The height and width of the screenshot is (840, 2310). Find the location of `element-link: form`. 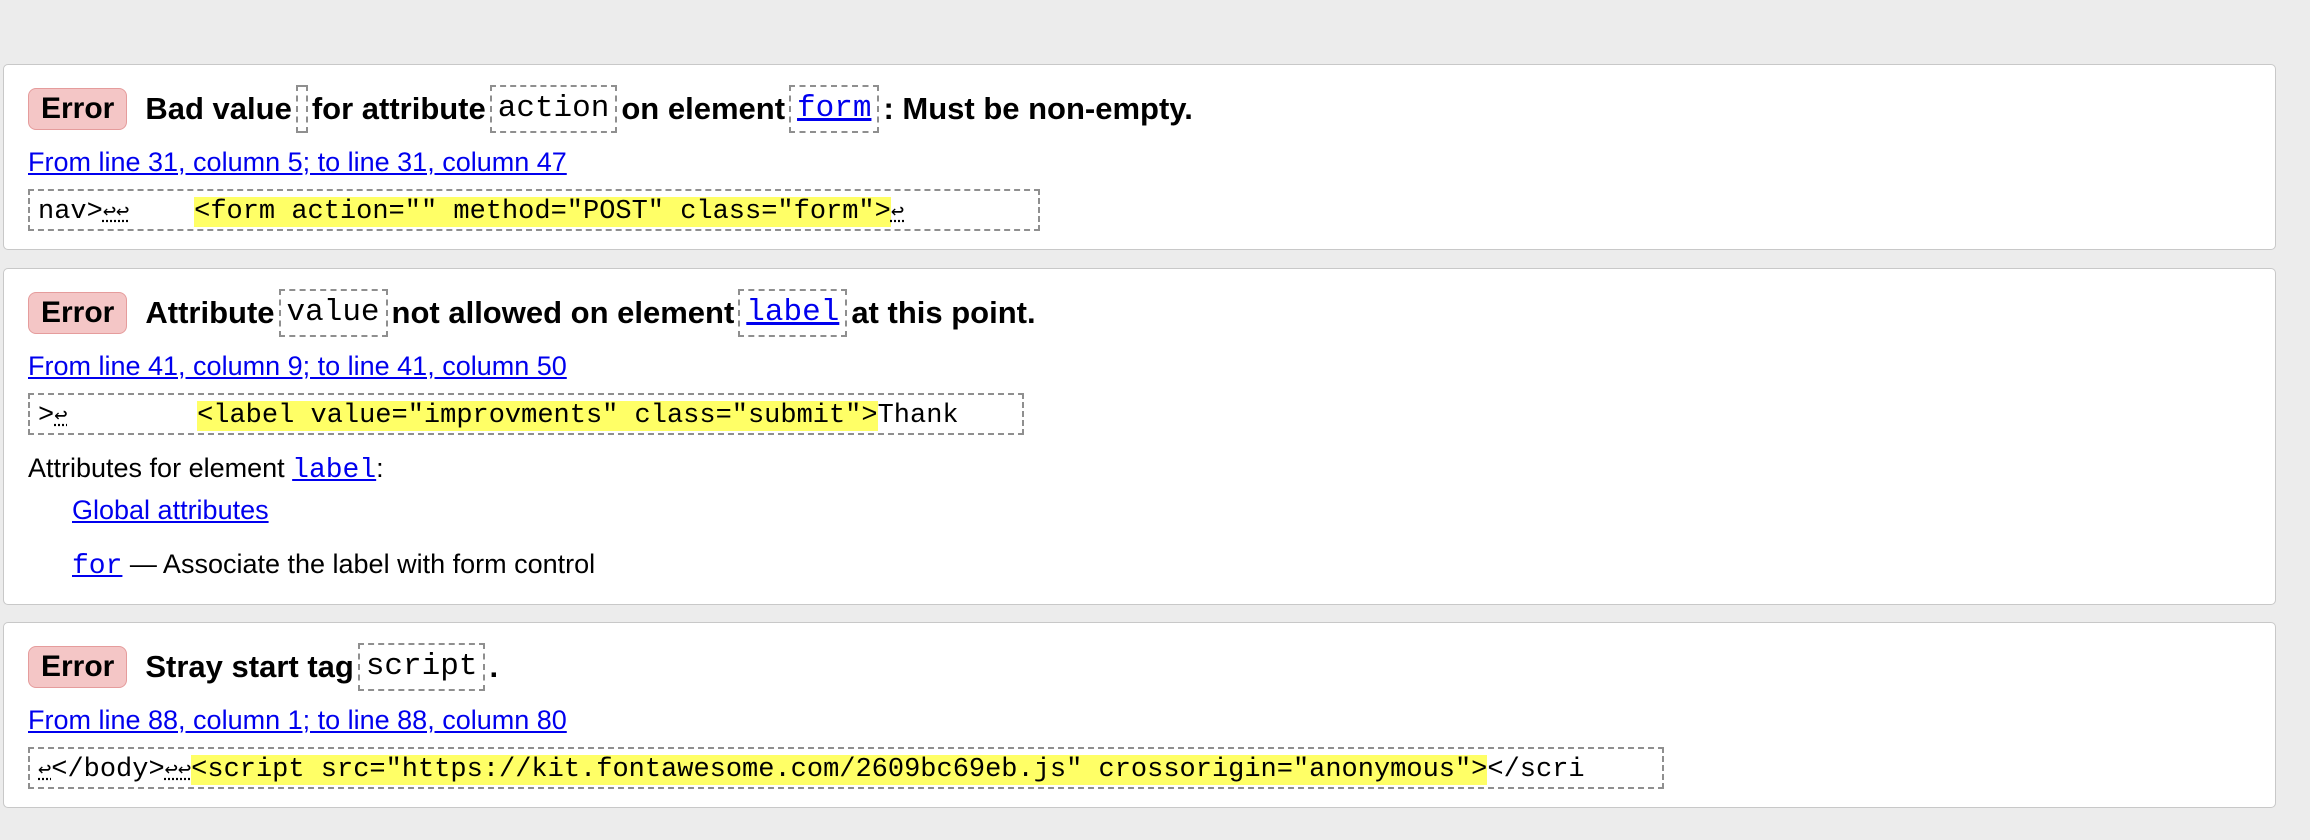

element-link: form is located at coordinates (834, 108).